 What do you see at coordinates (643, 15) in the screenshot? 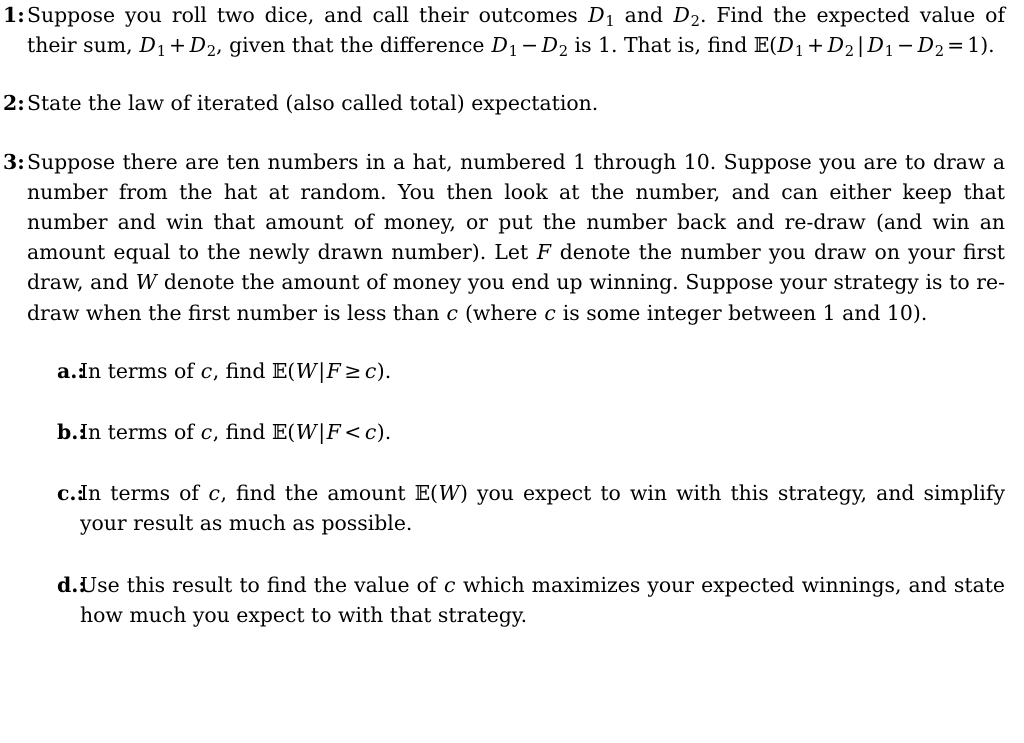
I see `problem-1-text-segment-2: and` at bounding box center [643, 15].